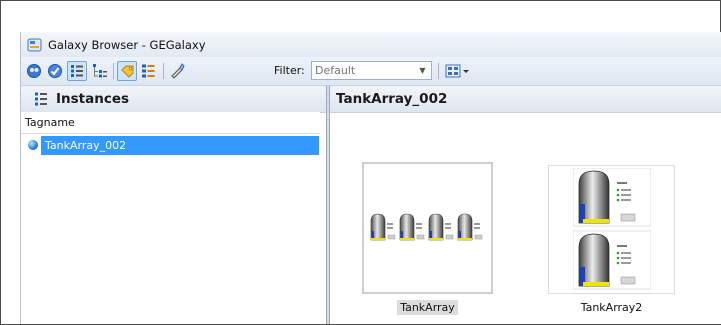 The width and height of the screenshot is (721, 325). Describe the element at coordinates (335, 70) in the screenshot. I see `filter-value: Default` at that location.